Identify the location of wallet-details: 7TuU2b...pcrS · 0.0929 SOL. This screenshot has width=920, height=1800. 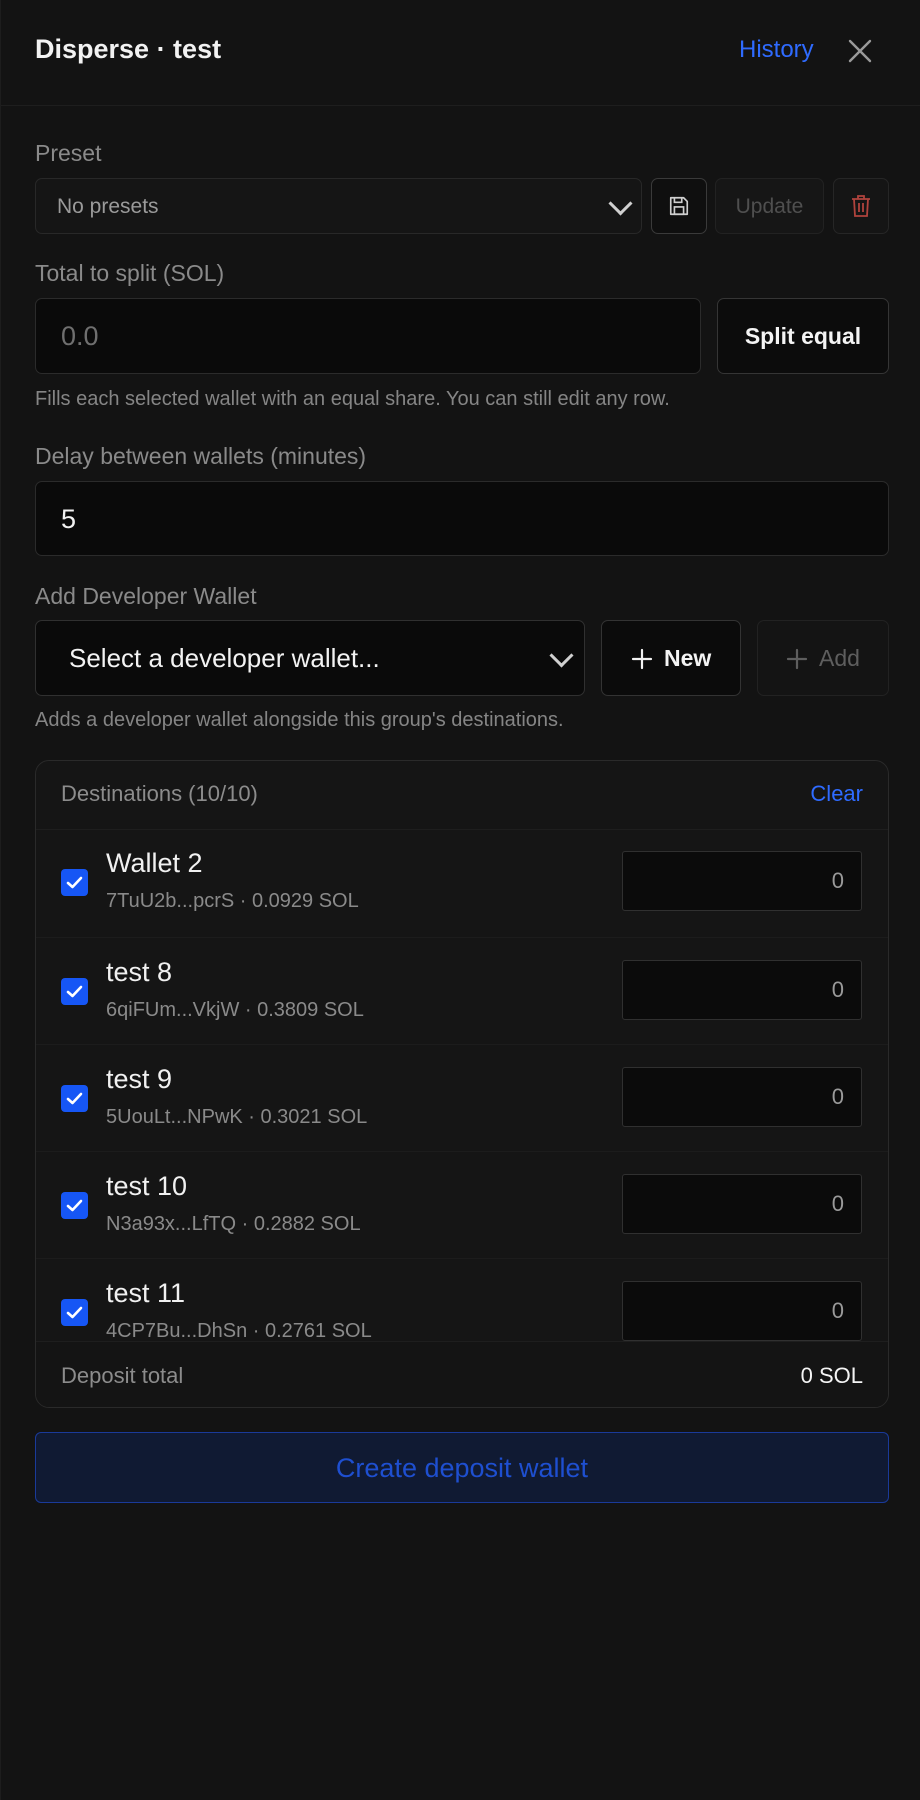
(232, 901).